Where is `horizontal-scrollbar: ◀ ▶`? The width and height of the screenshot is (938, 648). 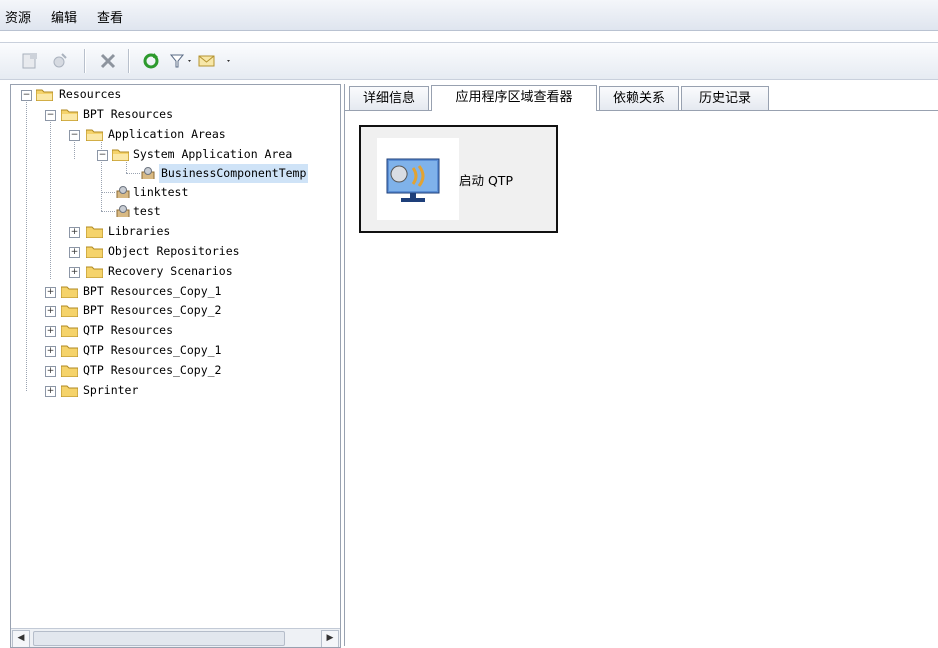 horizontal-scrollbar: ◀ ▶ is located at coordinates (175, 637).